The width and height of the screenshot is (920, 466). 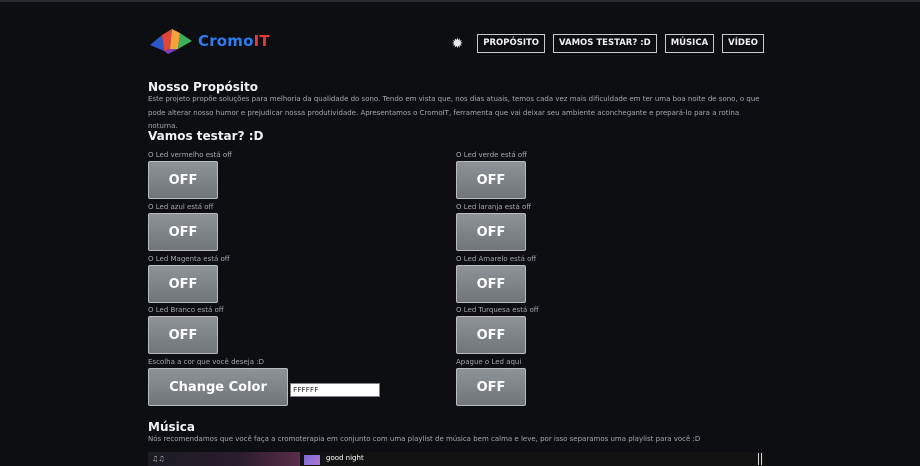 I want to click on track-thumbnail, so click(x=312, y=460).